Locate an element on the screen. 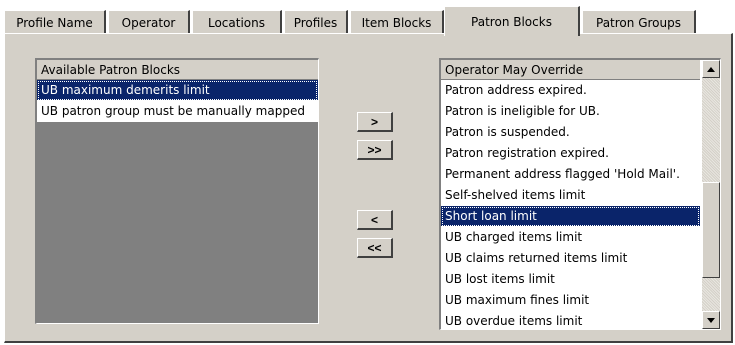 Image resolution: width=735 pixels, height=345 pixels. list-item: UB overdue items limit is located at coordinates (570, 320).